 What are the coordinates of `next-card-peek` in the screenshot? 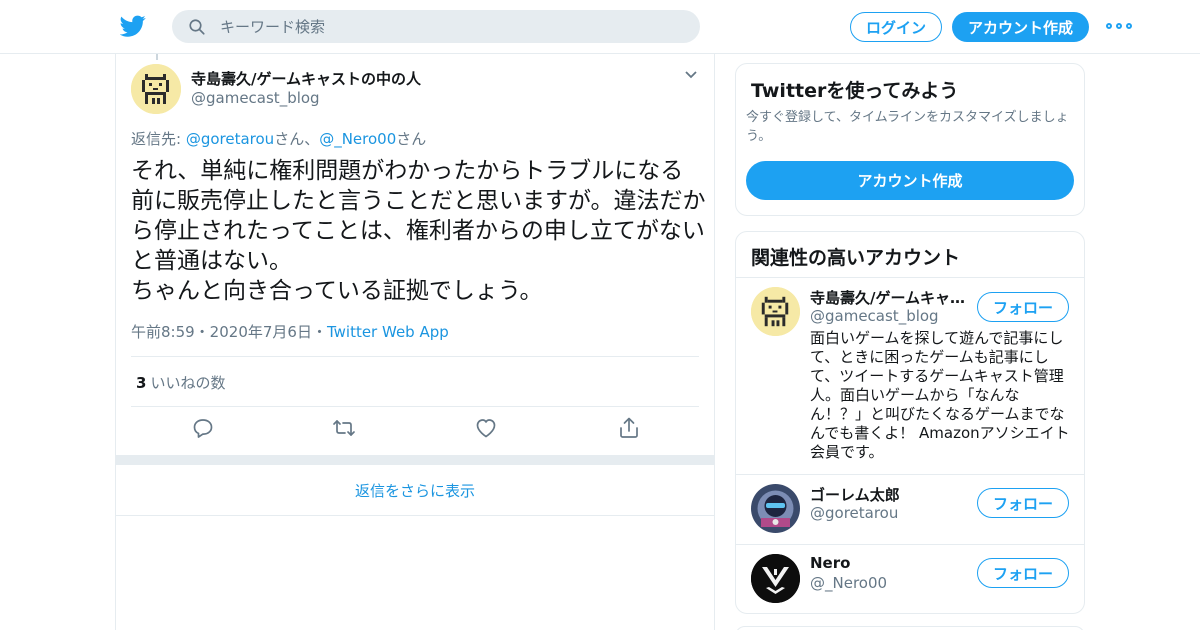 It's located at (910, 628).